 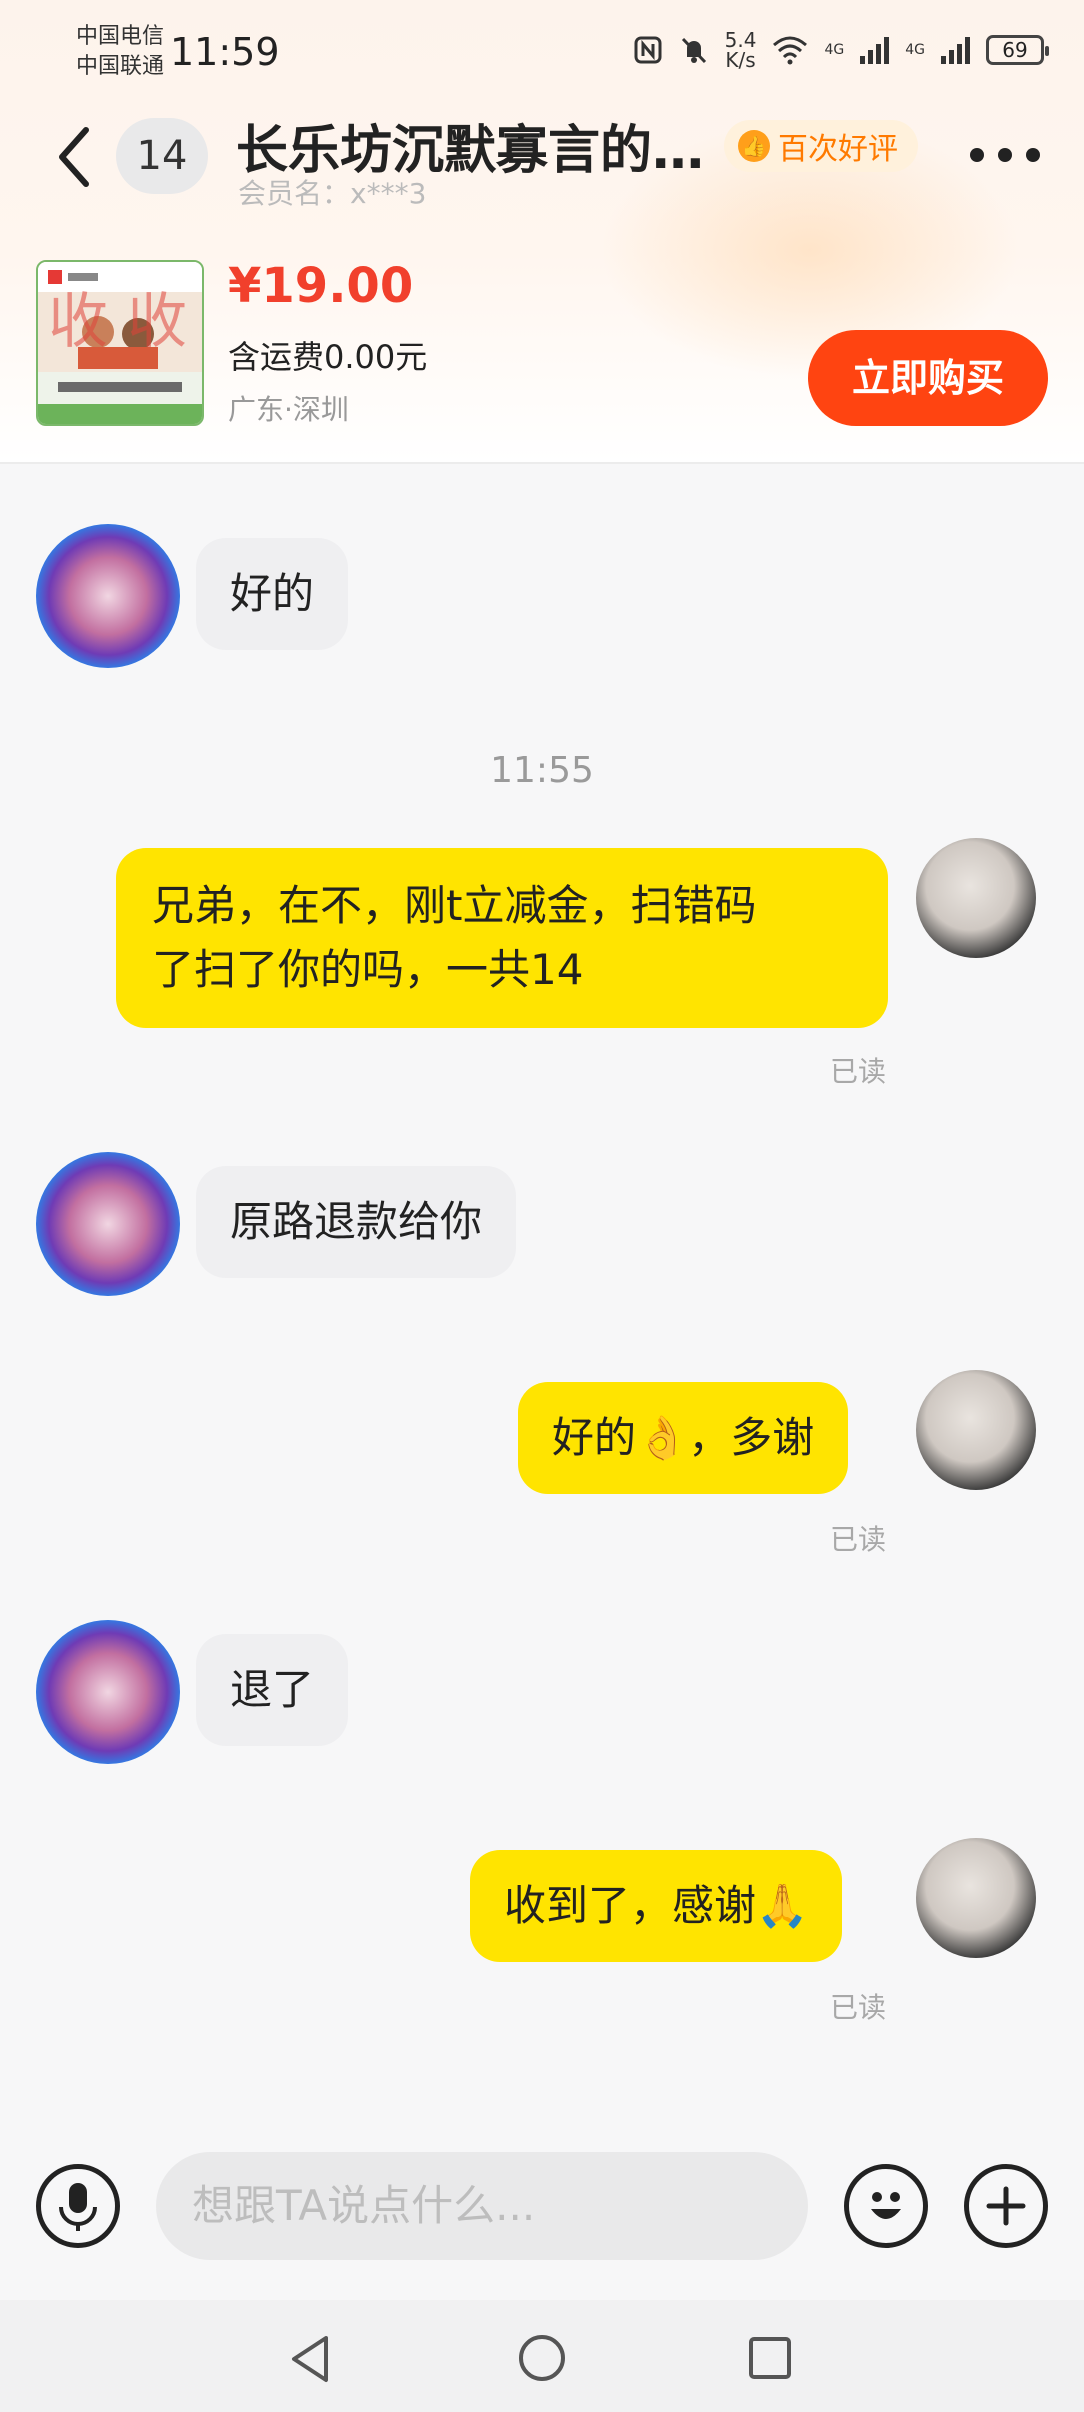 I want to click on plus-icon, so click(x=1006, y=2206).